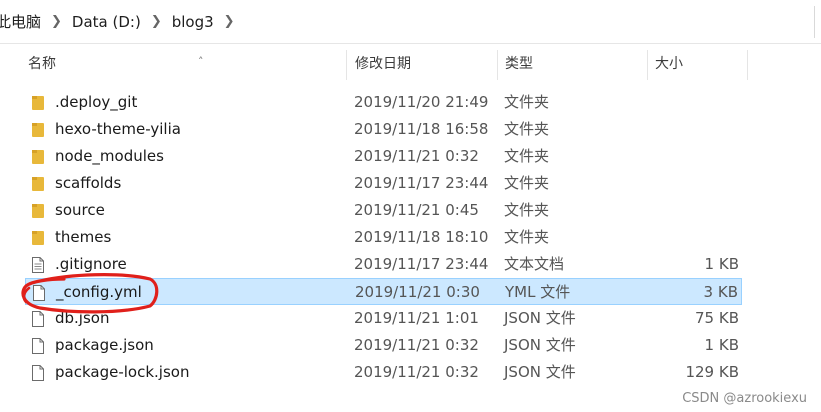 The width and height of the screenshot is (821, 412). Describe the element at coordinates (99, 292) in the screenshot. I see `file-name: _config.yml` at that location.